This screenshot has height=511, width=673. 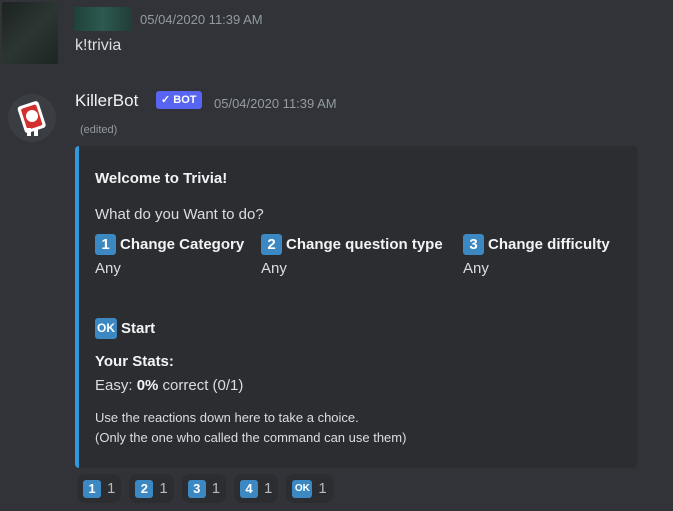 I want to click on reaction-ok: OK 1, so click(x=309, y=488).